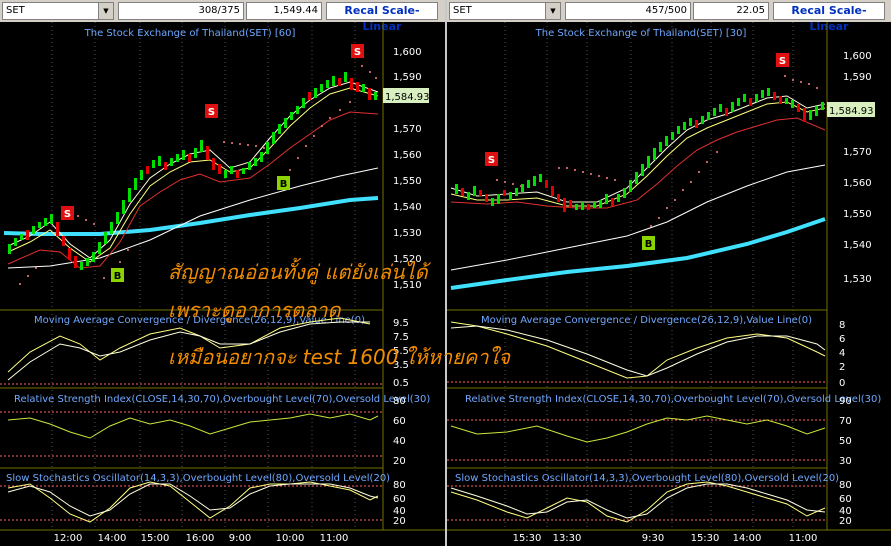  What do you see at coordinates (842, 325) in the screenshot?
I see `macd-tick: 8` at bounding box center [842, 325].